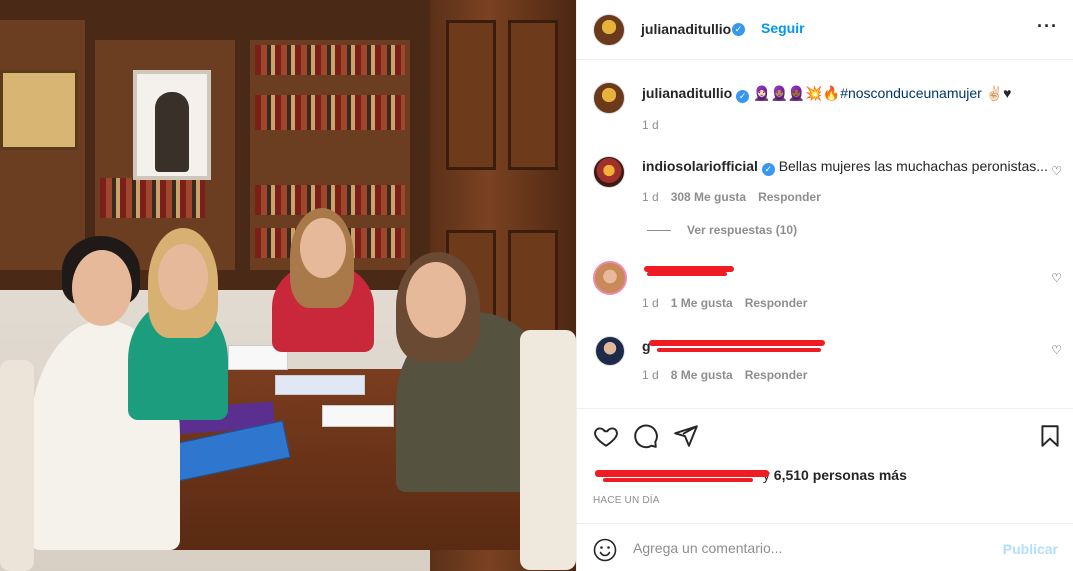 This screenshot has width=1073, height=571. Describe the element at coordinates (626, 500) in the screenshot. I see `post-time: HACE UN DÍA` at that location.